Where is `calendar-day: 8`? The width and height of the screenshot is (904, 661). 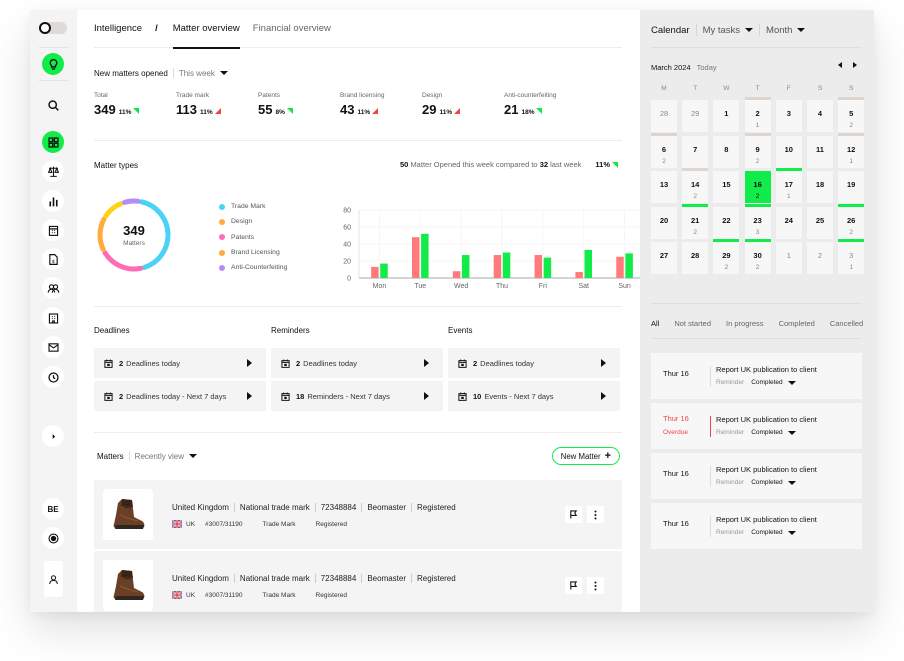 calendar-day: 8 is located at coordinates (726, 151).